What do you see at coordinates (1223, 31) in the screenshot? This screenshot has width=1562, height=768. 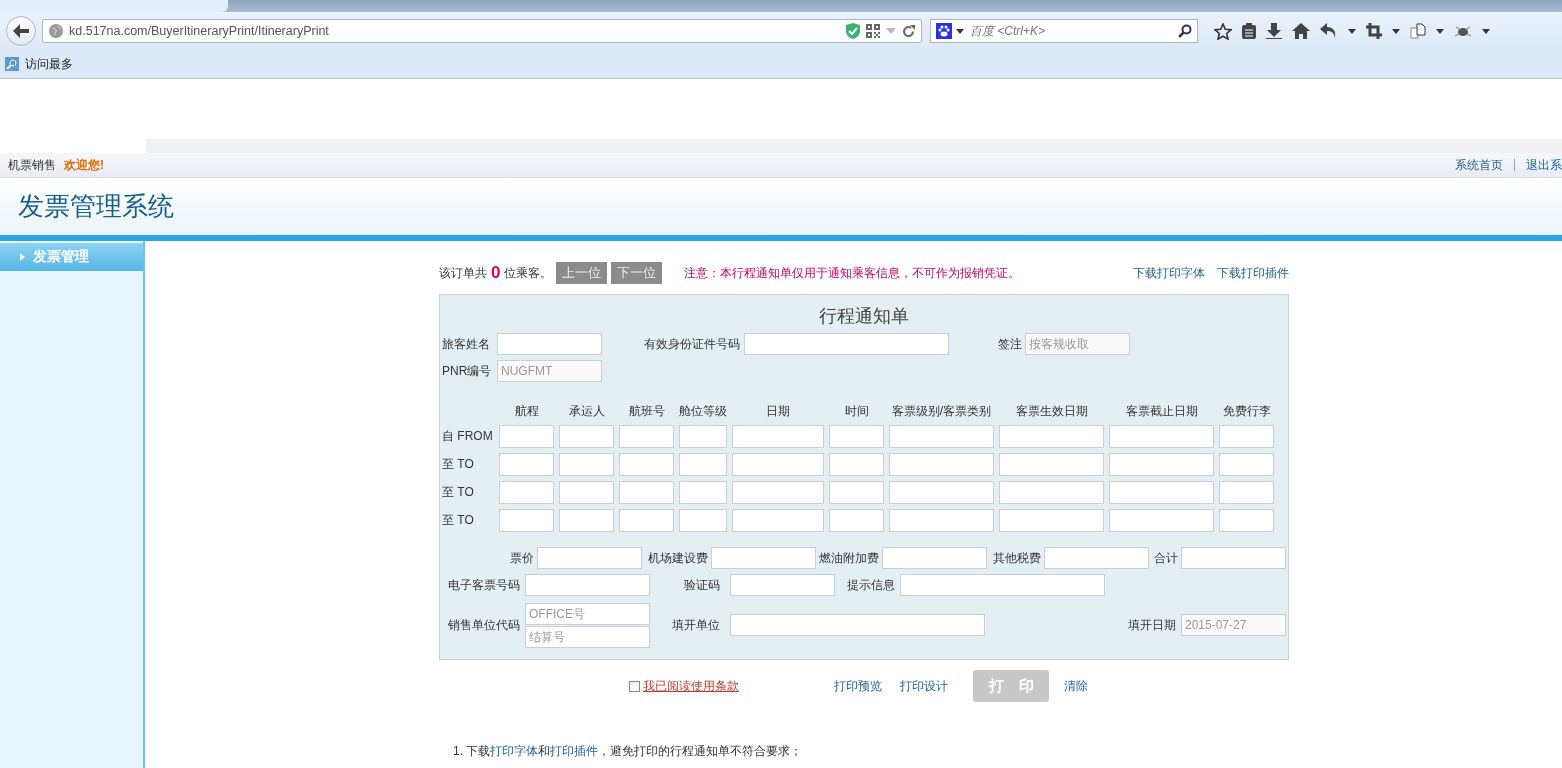 I see `star-icon` at bounding box center [1223, 31].